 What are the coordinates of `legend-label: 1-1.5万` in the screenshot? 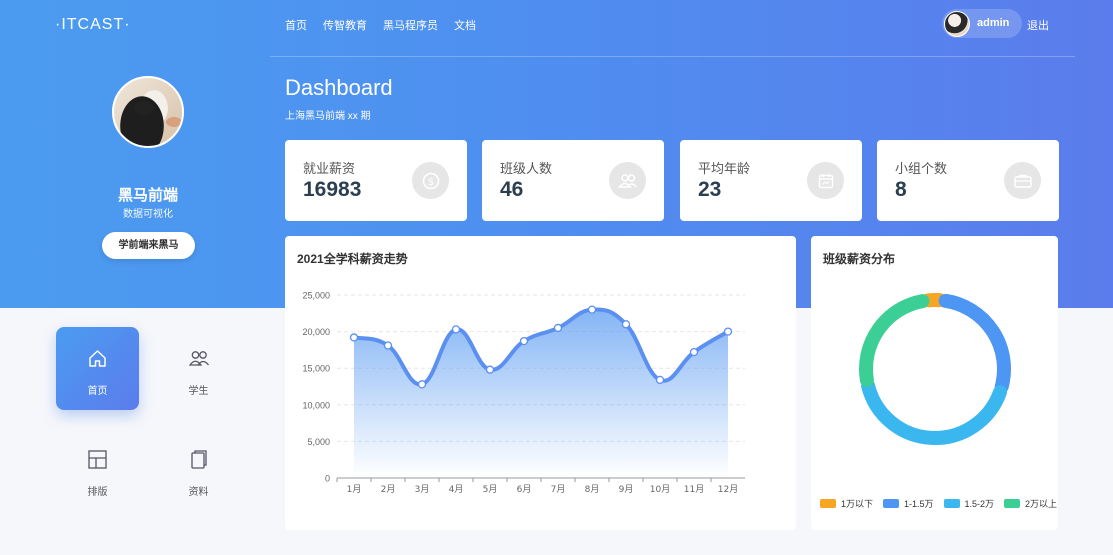 It's located at (919, 504).